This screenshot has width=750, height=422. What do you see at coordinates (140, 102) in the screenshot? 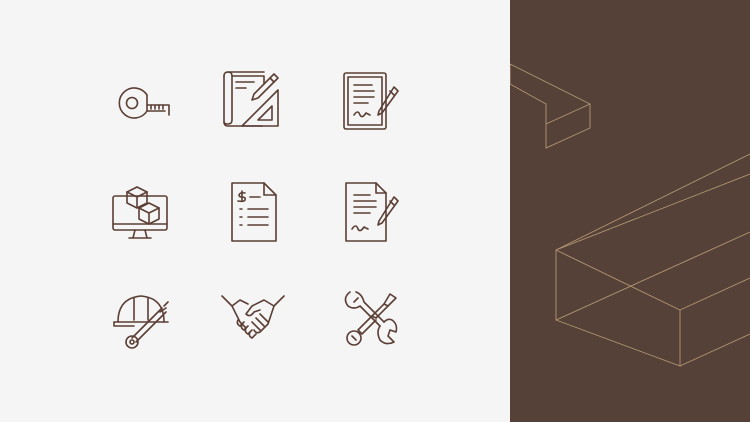
I see `tape-measure-icon` at bounding box center [140, 102].